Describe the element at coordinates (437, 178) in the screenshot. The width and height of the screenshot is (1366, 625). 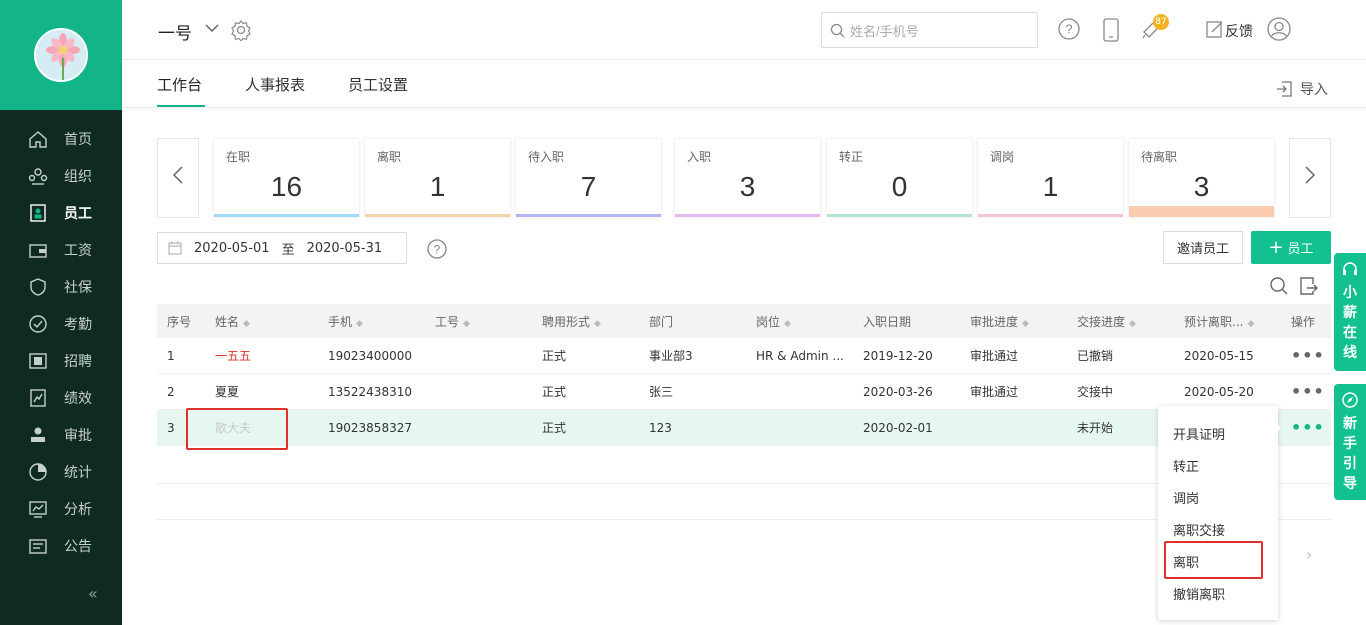
I see `stat-card: 离职 1` at that location.